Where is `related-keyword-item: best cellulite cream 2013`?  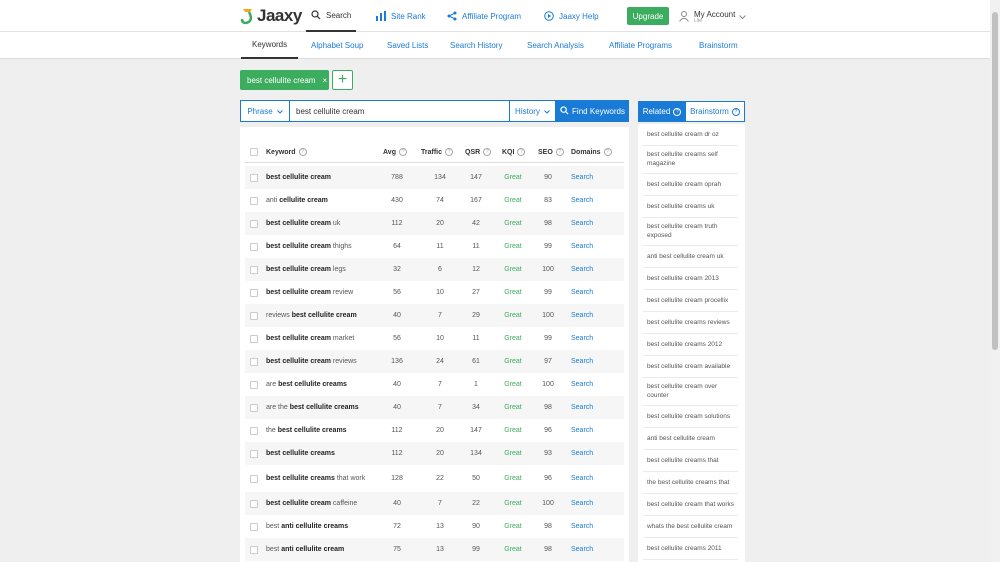
related-keyword-item: best cellulite cream 2013 is located at coordinates (690, 279).